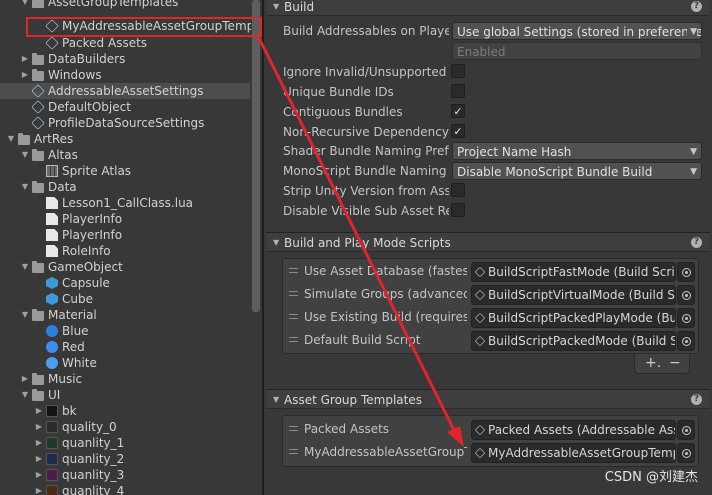 The image size is (712, 495). Describe the element at coordinates (653, 363) in the screenshot. I see `add-button: +.` at that location.